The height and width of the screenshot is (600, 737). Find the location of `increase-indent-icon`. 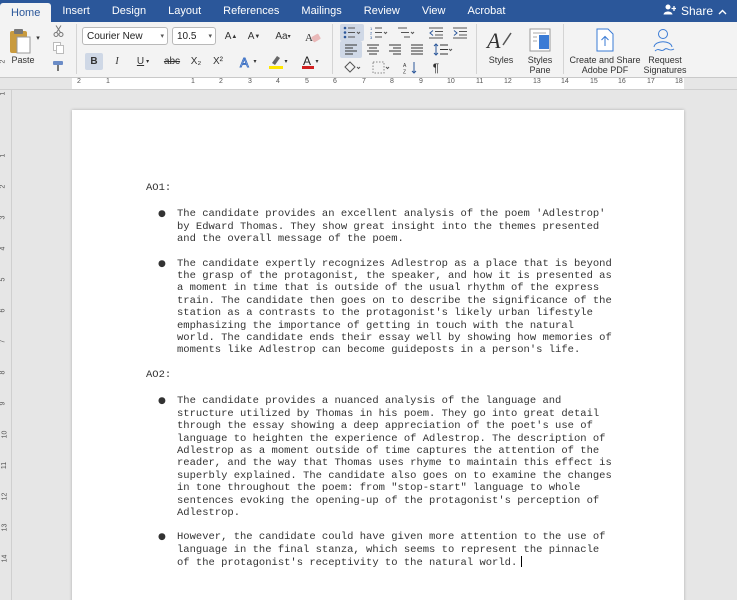

increase-indent-icon is located at coordinates (460, 32).